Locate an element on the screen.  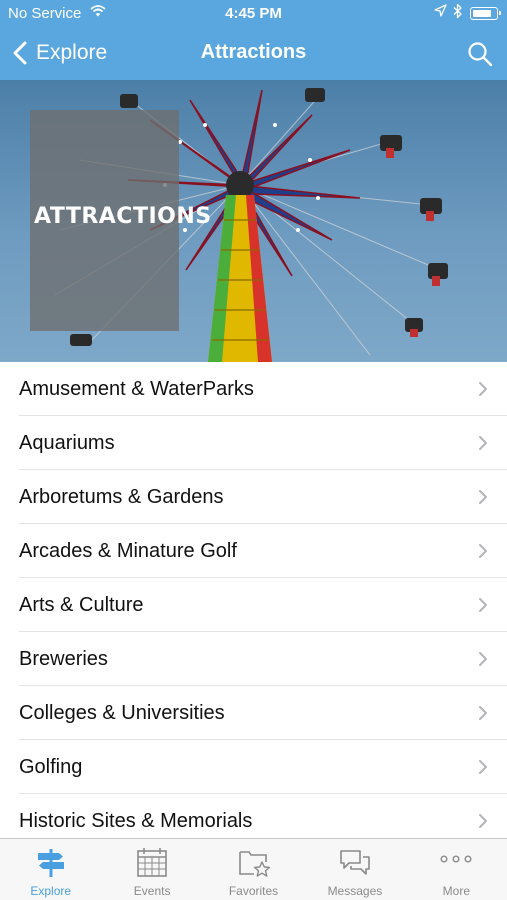
list-item-label: Aquariums is located at coordinates (67, 443).